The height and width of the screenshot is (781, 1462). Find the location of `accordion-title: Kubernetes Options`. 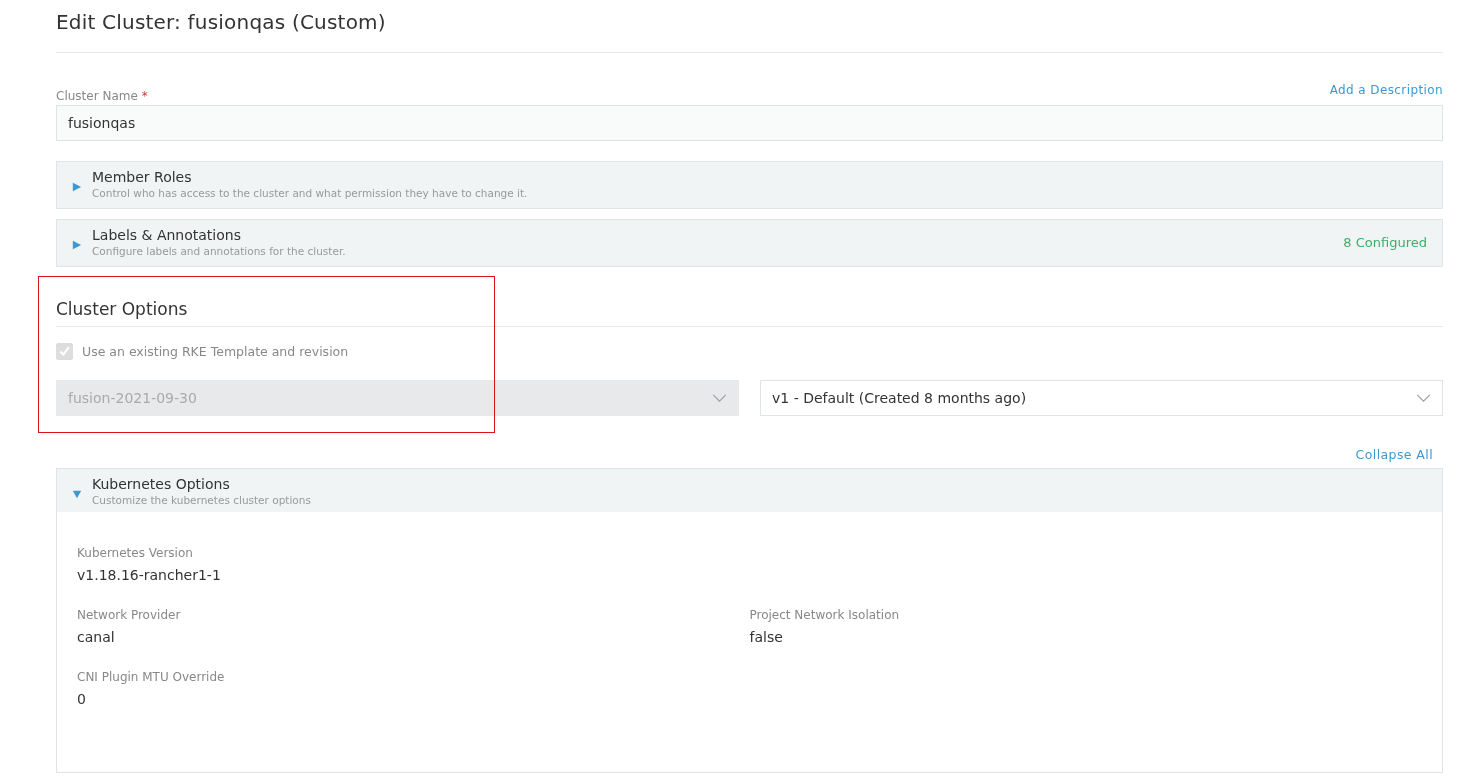

accordion-title: Kubernetes Options is located at coordinates (161, 484).